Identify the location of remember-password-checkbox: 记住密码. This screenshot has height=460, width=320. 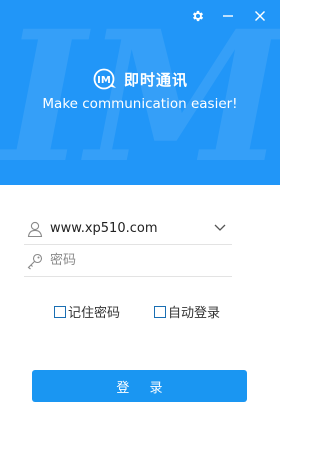
(87, 311).